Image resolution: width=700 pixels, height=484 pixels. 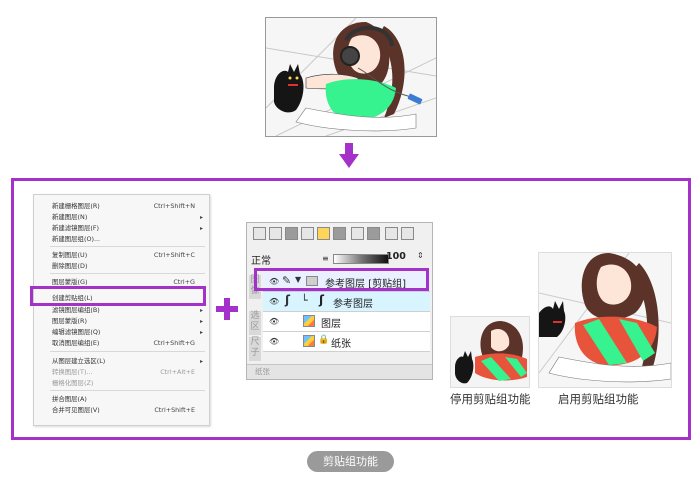 What do you see at coordinates (255, 323) in the screenshot?
I see `tab-selection: 选区` at bounding box center [255, 323].